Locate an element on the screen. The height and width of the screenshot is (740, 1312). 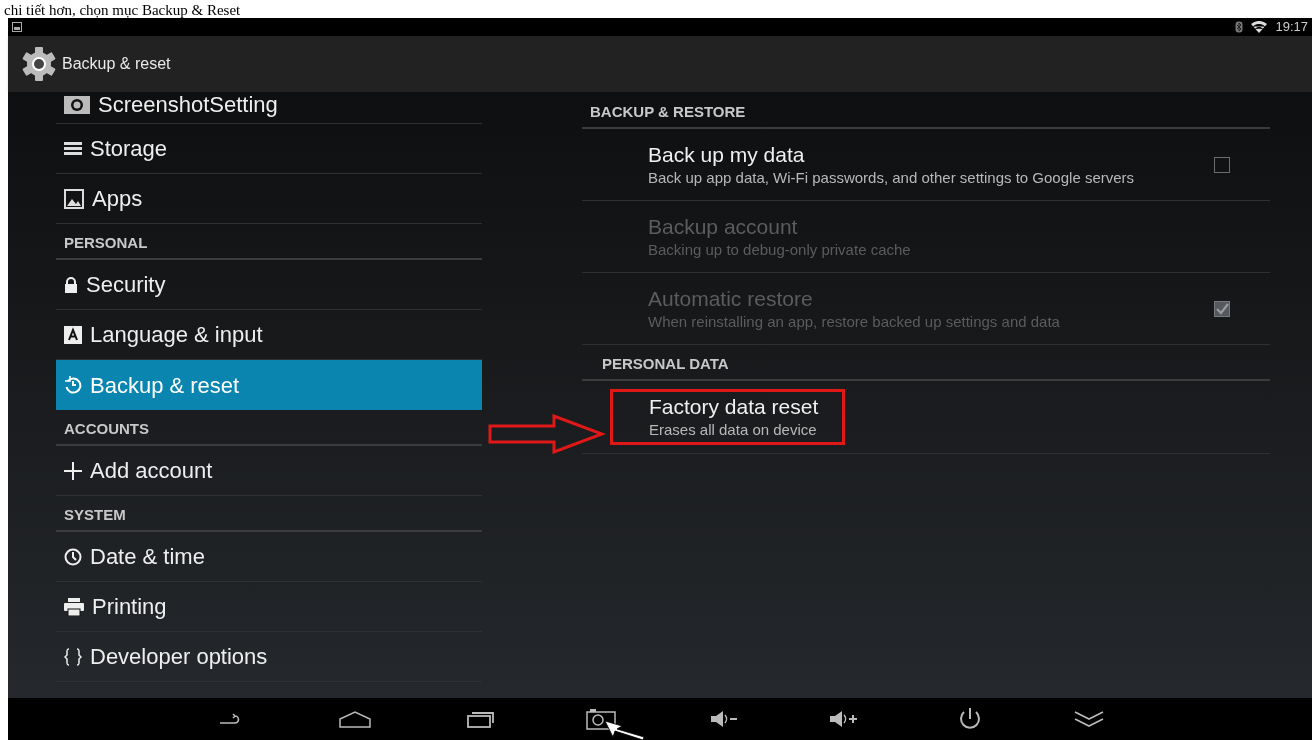
setting-title: Back up my data is located at coordinates (727, 154).